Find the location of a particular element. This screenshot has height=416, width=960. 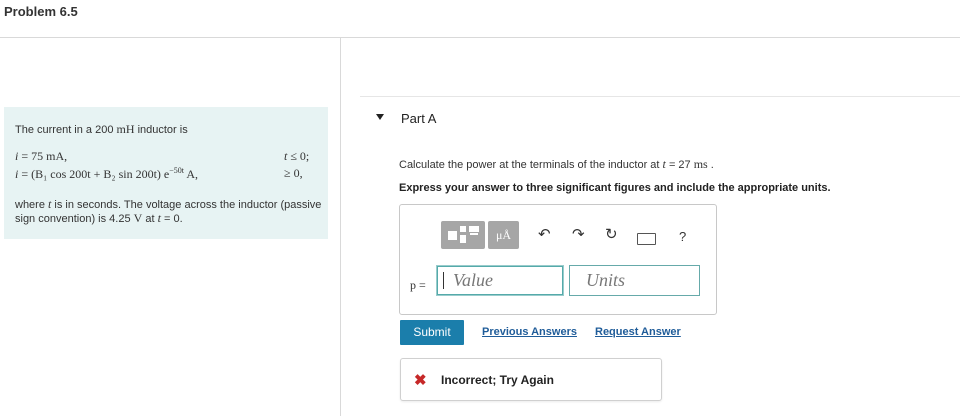

equation-1: i = 75 mA, is located at coordinates (41, 156).